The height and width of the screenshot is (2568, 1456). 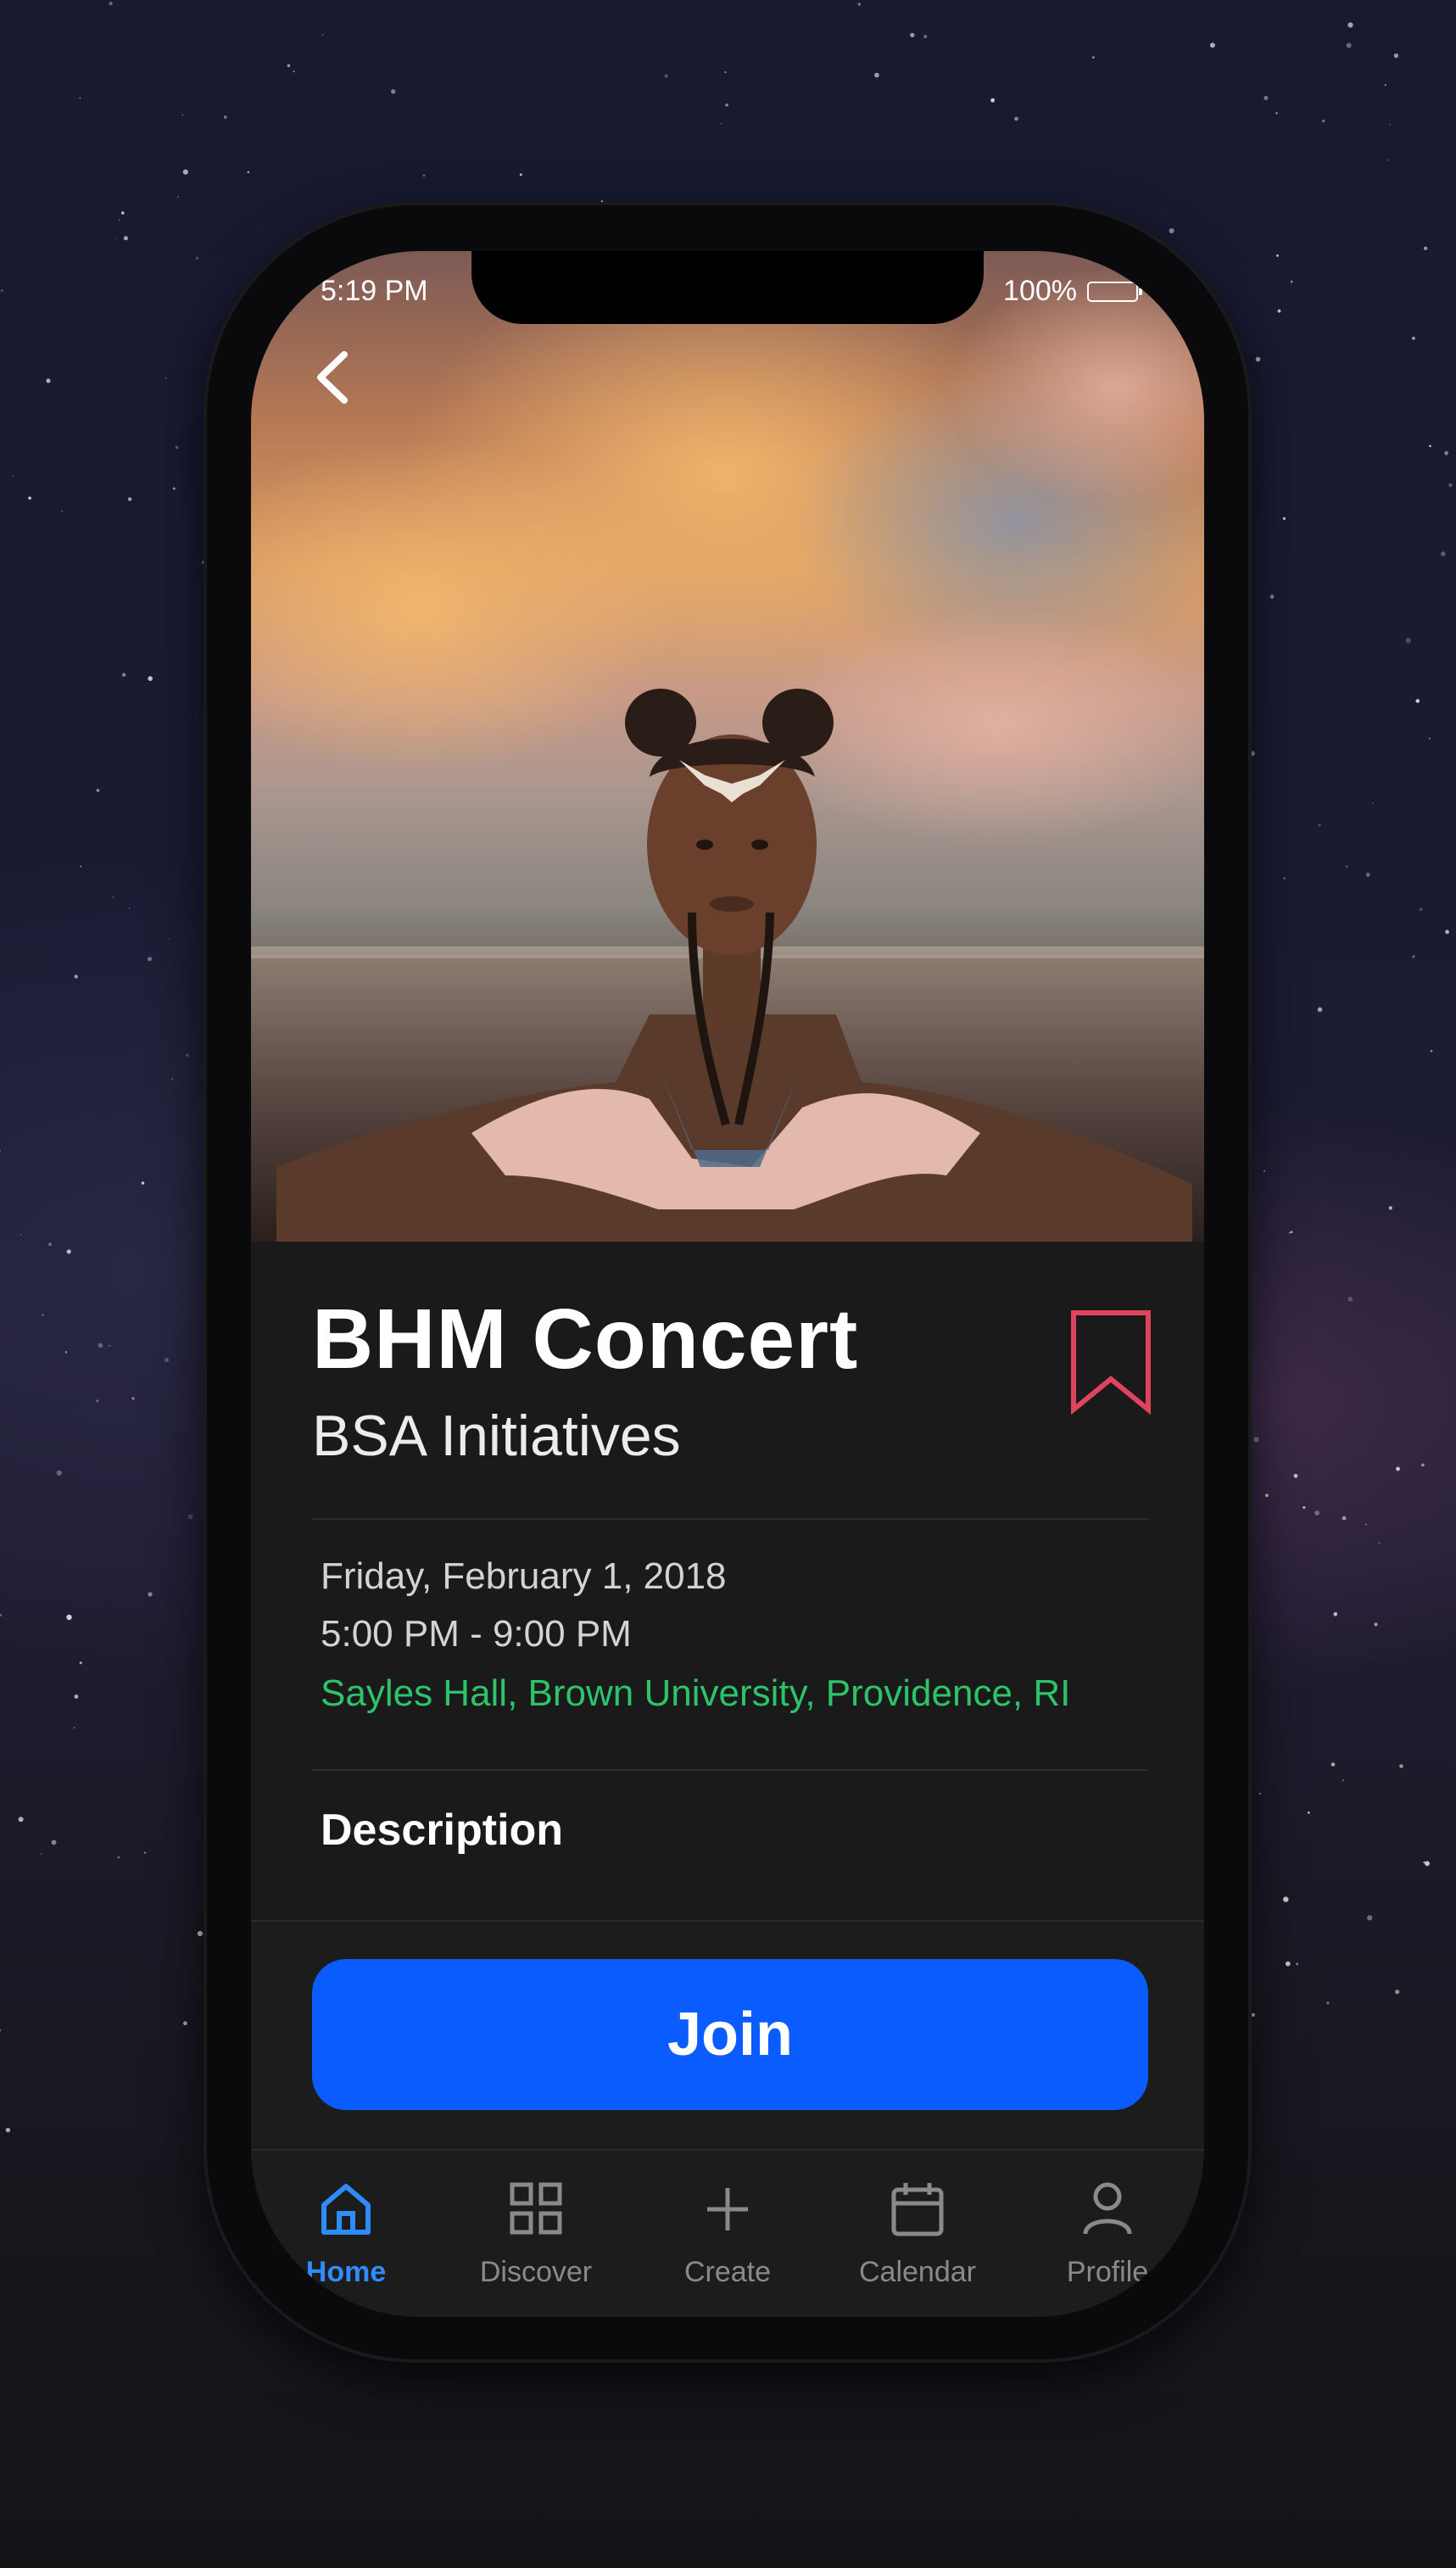 I want to click on person-icon, so click(x=1107, y=2208).